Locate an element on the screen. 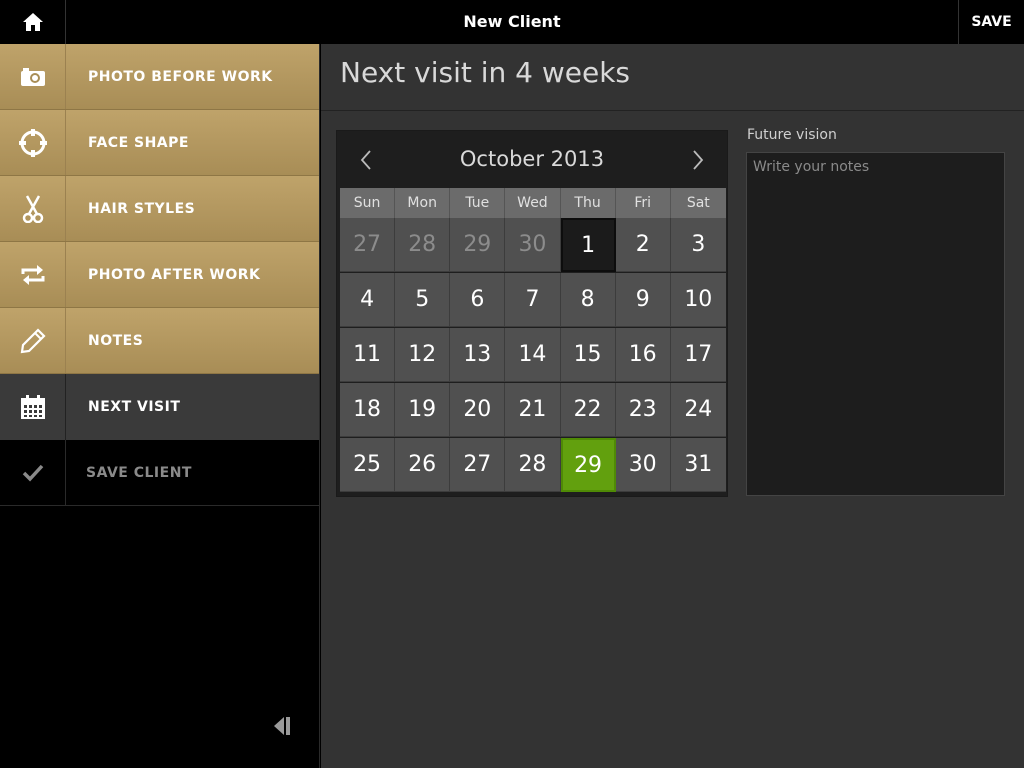 The image size is (1024, 768). weekday-label: Sun is located at coordinates (368, 203).